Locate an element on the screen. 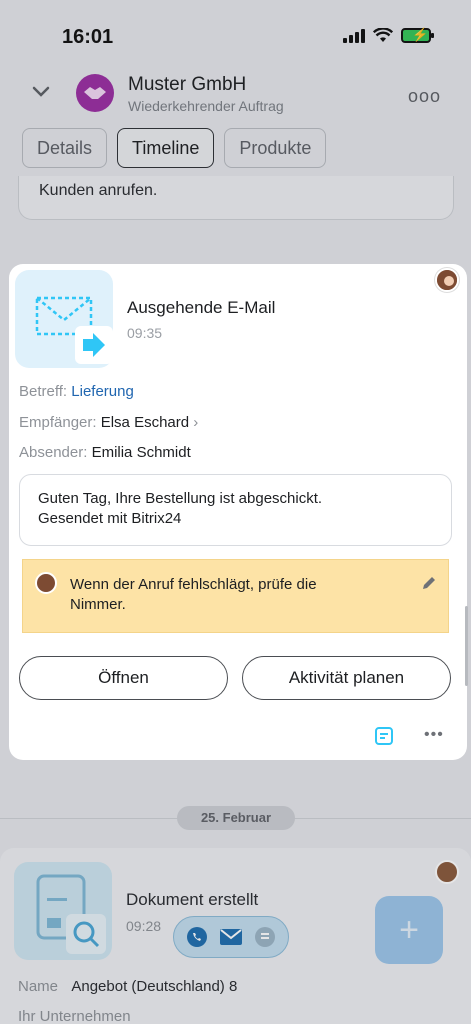  more-options-icon: ••• is located at coordinates (434, 735).